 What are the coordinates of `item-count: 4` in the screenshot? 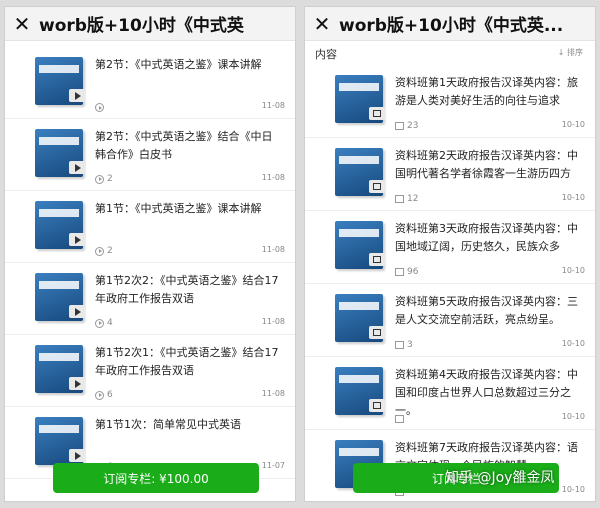 It's located at (110, 323).